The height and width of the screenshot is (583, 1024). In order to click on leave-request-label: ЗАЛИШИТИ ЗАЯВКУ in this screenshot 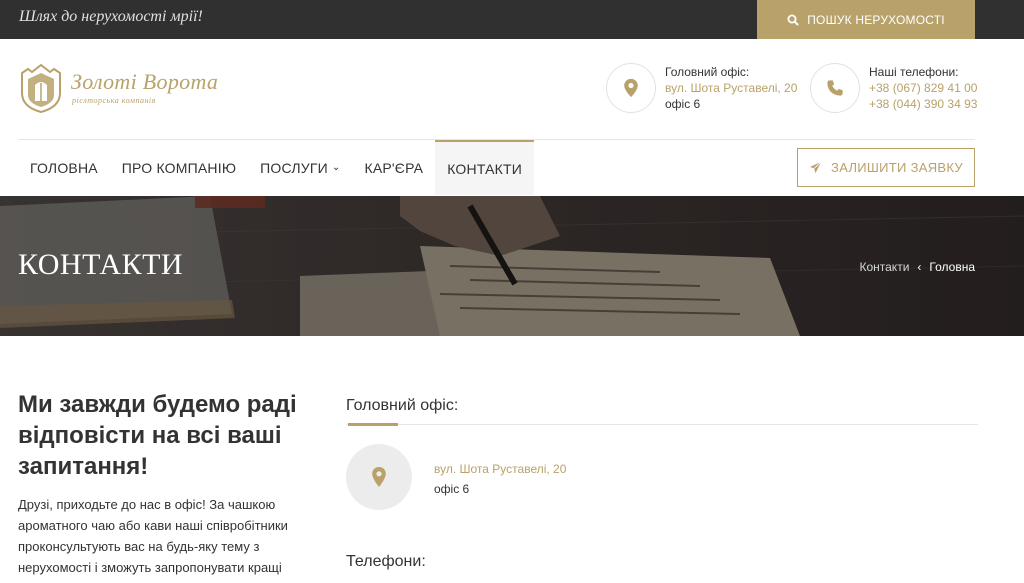, I will do `click(897, 167)`.